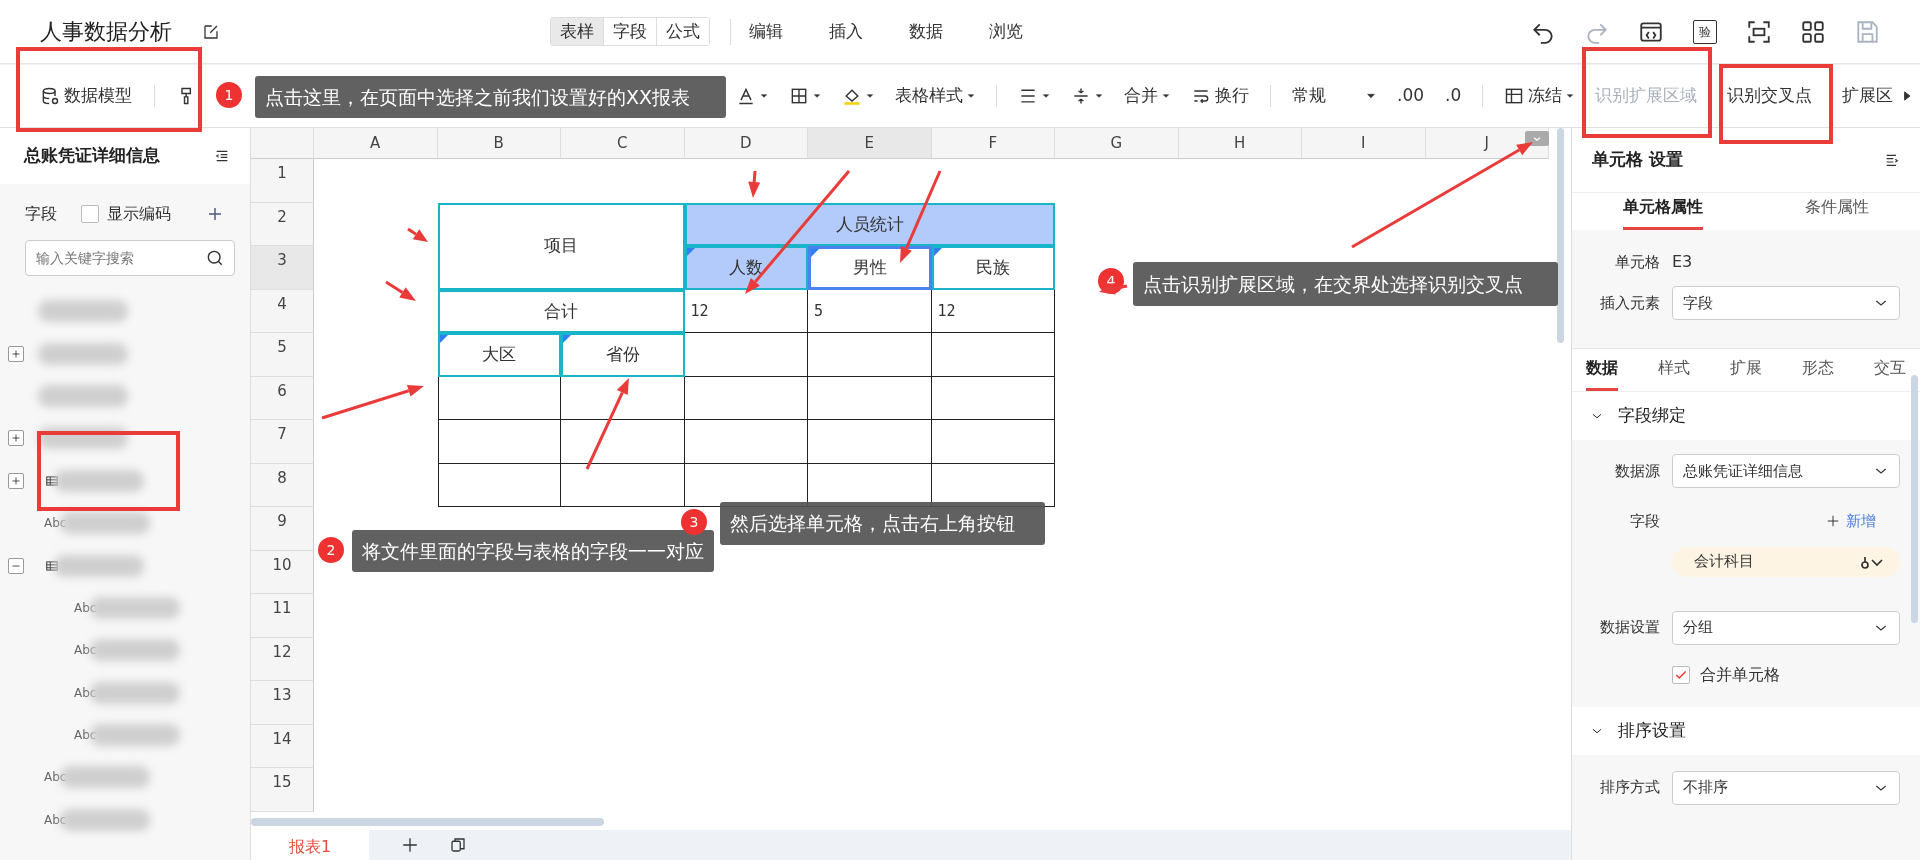 The width and height of the screenshot is (1920, 860). I want to click on view-tab: 表样, so click(577, 31).